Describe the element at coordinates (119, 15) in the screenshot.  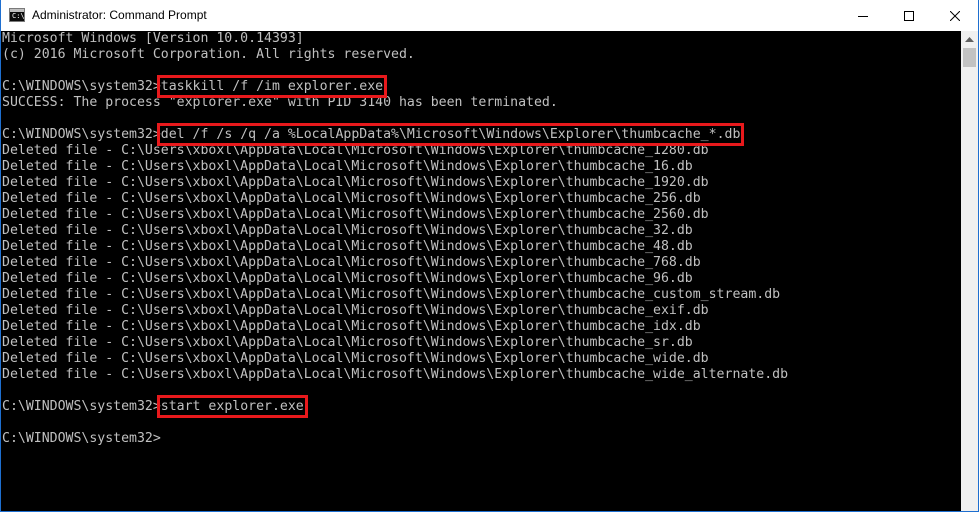
I see `window-title: Administrator: Command Prompt` at that location.